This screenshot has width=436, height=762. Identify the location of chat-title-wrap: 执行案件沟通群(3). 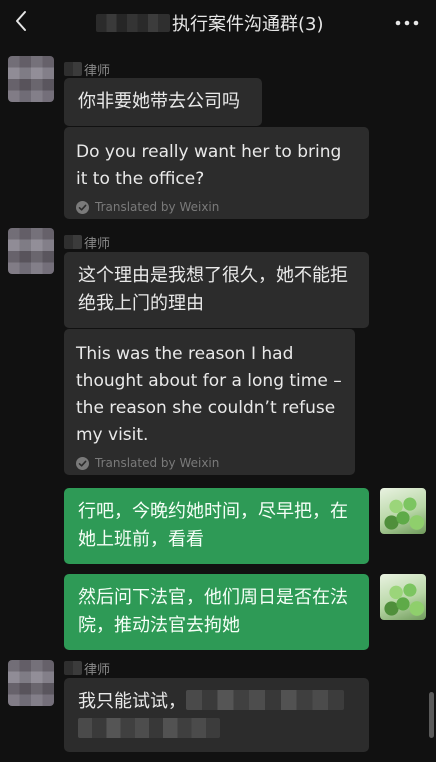
(210, 23).